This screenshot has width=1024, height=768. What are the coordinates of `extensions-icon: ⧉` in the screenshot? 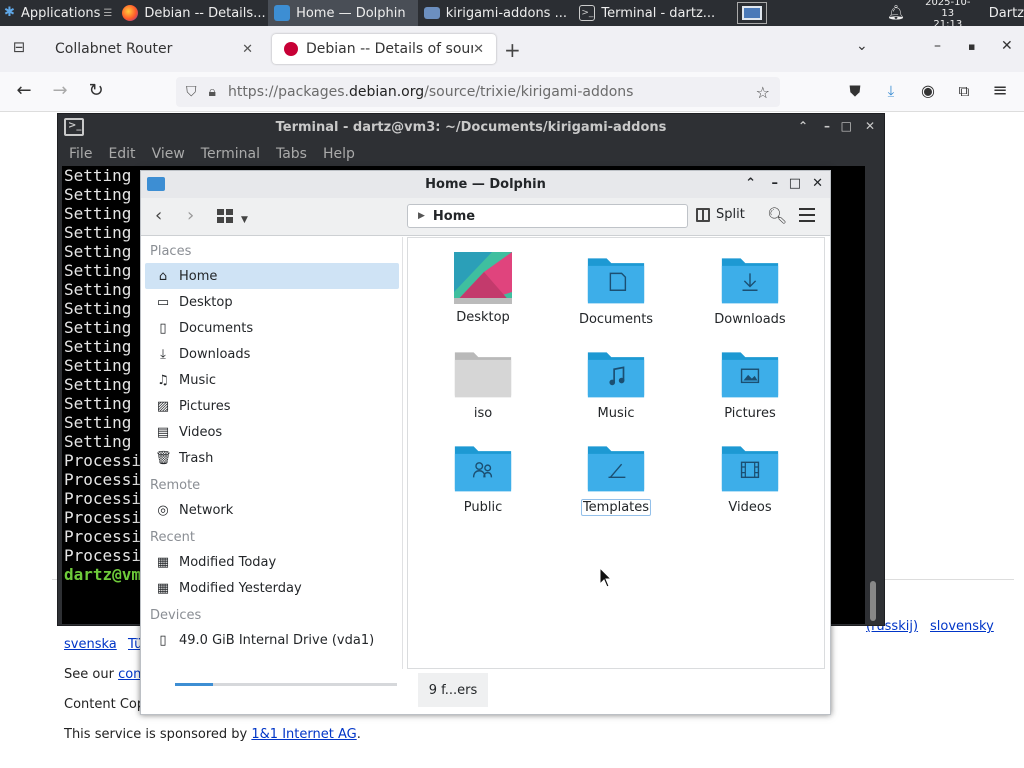 It's located at (964, 92).